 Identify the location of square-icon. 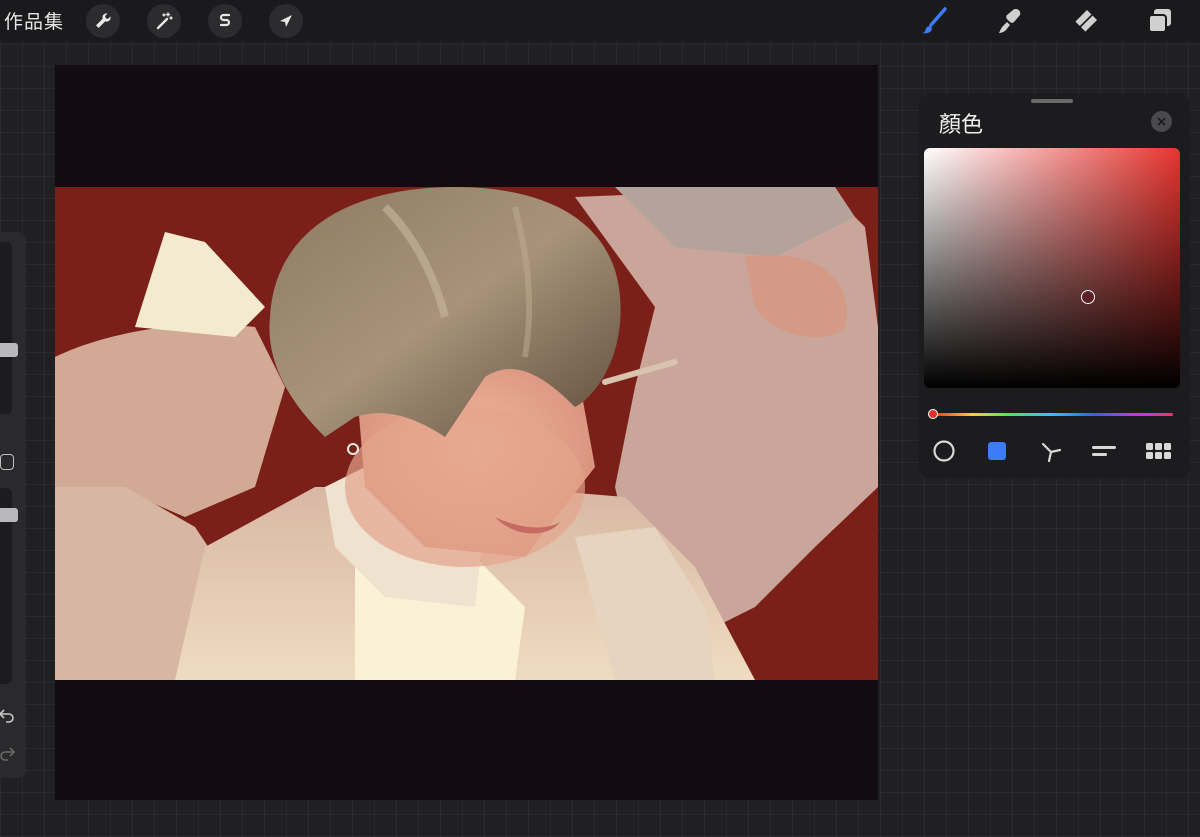
(997, 451).